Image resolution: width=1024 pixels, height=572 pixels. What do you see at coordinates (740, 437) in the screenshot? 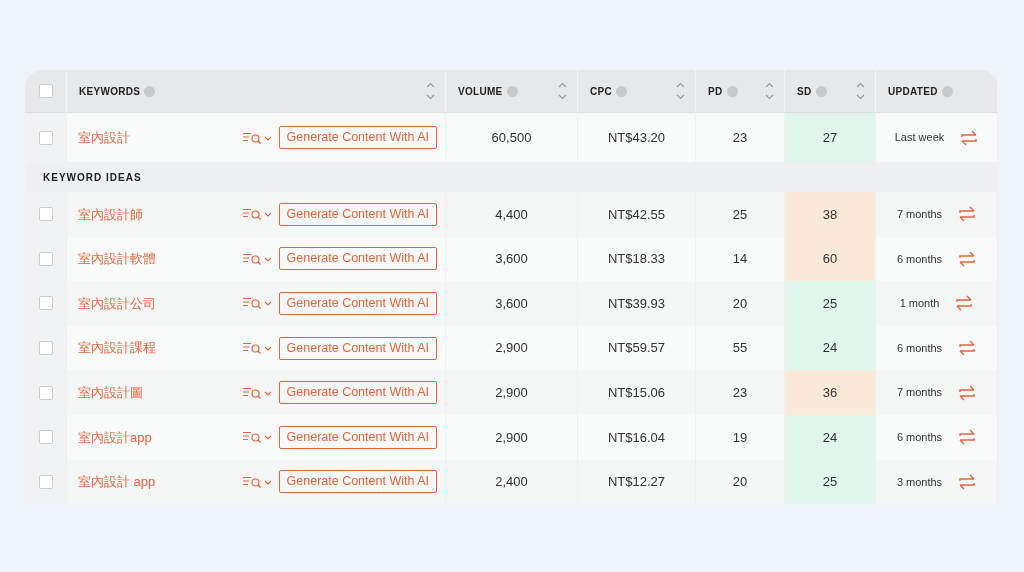
I see `pd-value: 19` at bounding box center [740, 437].